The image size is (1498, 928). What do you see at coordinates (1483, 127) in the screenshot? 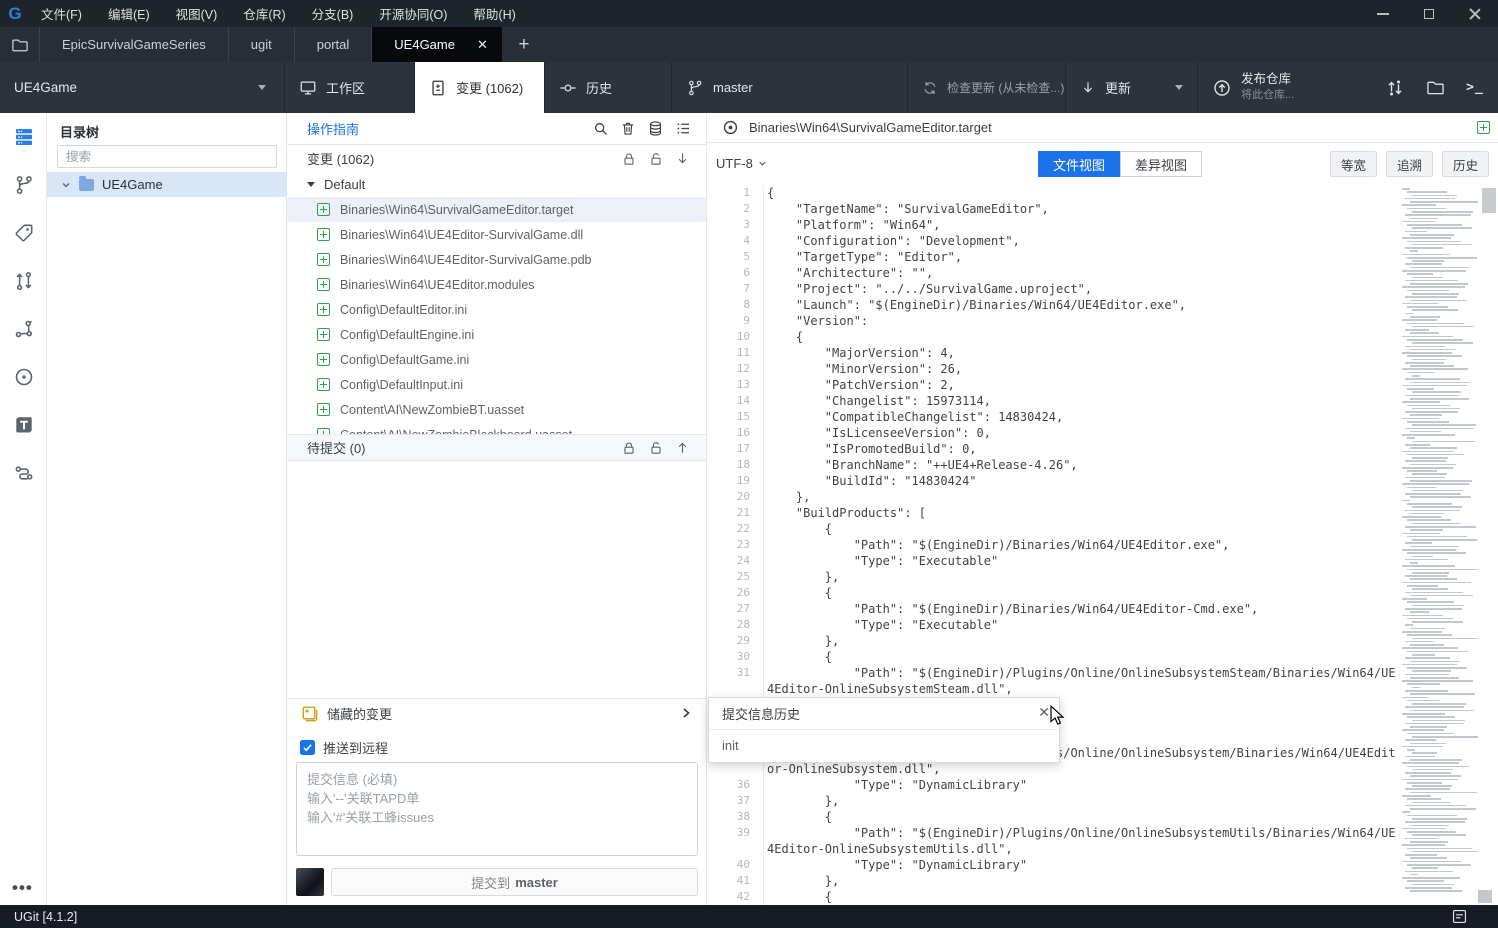
I see `add-file-icon` at bounding box center [1483, 127].